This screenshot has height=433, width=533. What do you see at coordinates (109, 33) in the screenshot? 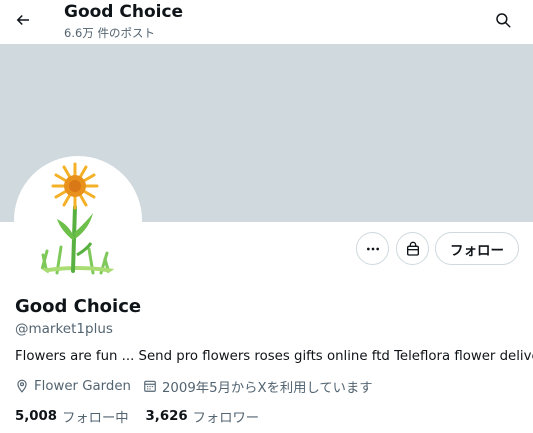
I see `post-count: 6.6万 件のポスト` at bounding box center [109, 33].